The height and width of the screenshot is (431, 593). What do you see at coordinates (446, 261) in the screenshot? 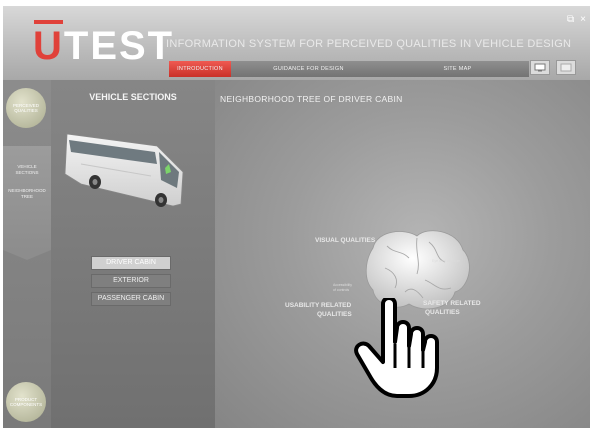
I see `small-right-label: Eye level of driver` at bounding box center [446, 261].